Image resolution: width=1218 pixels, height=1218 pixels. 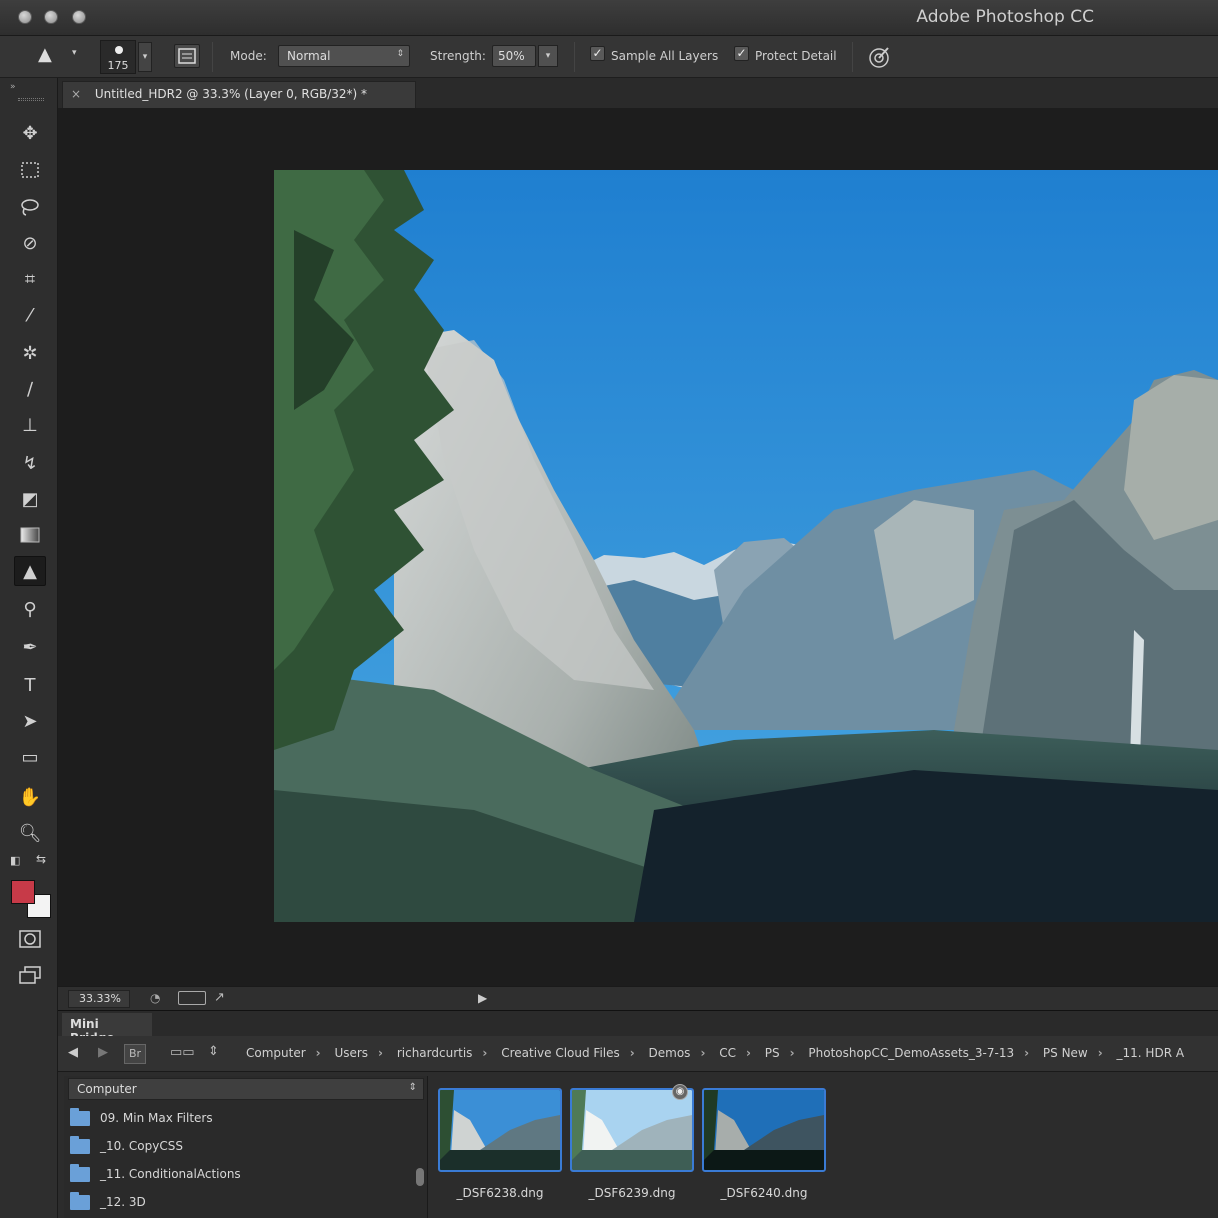 I want to click on dodge-tool-icon: ⚲, so click(x=30, y=609).